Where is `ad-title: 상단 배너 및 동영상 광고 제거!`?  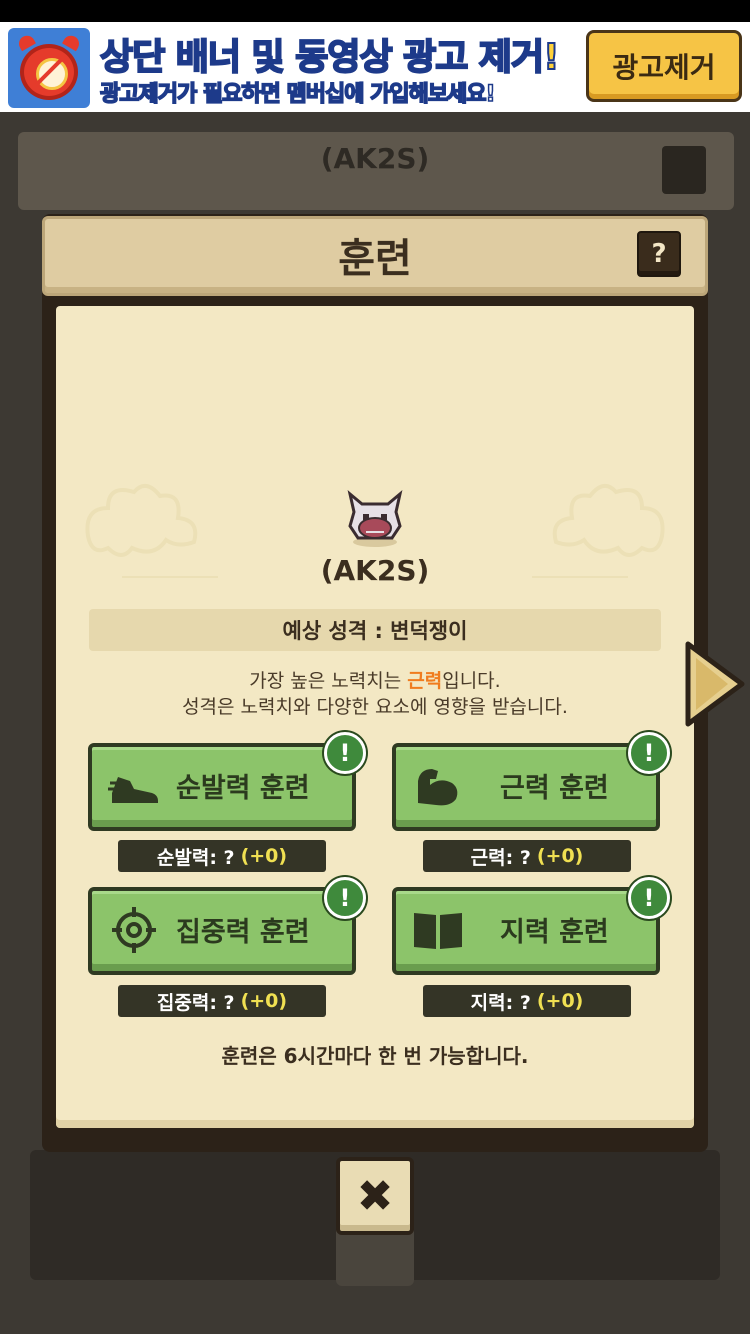 ad-title: 상단 배너 및 동영상 광고 제거! is located at coordinates (330, 57).